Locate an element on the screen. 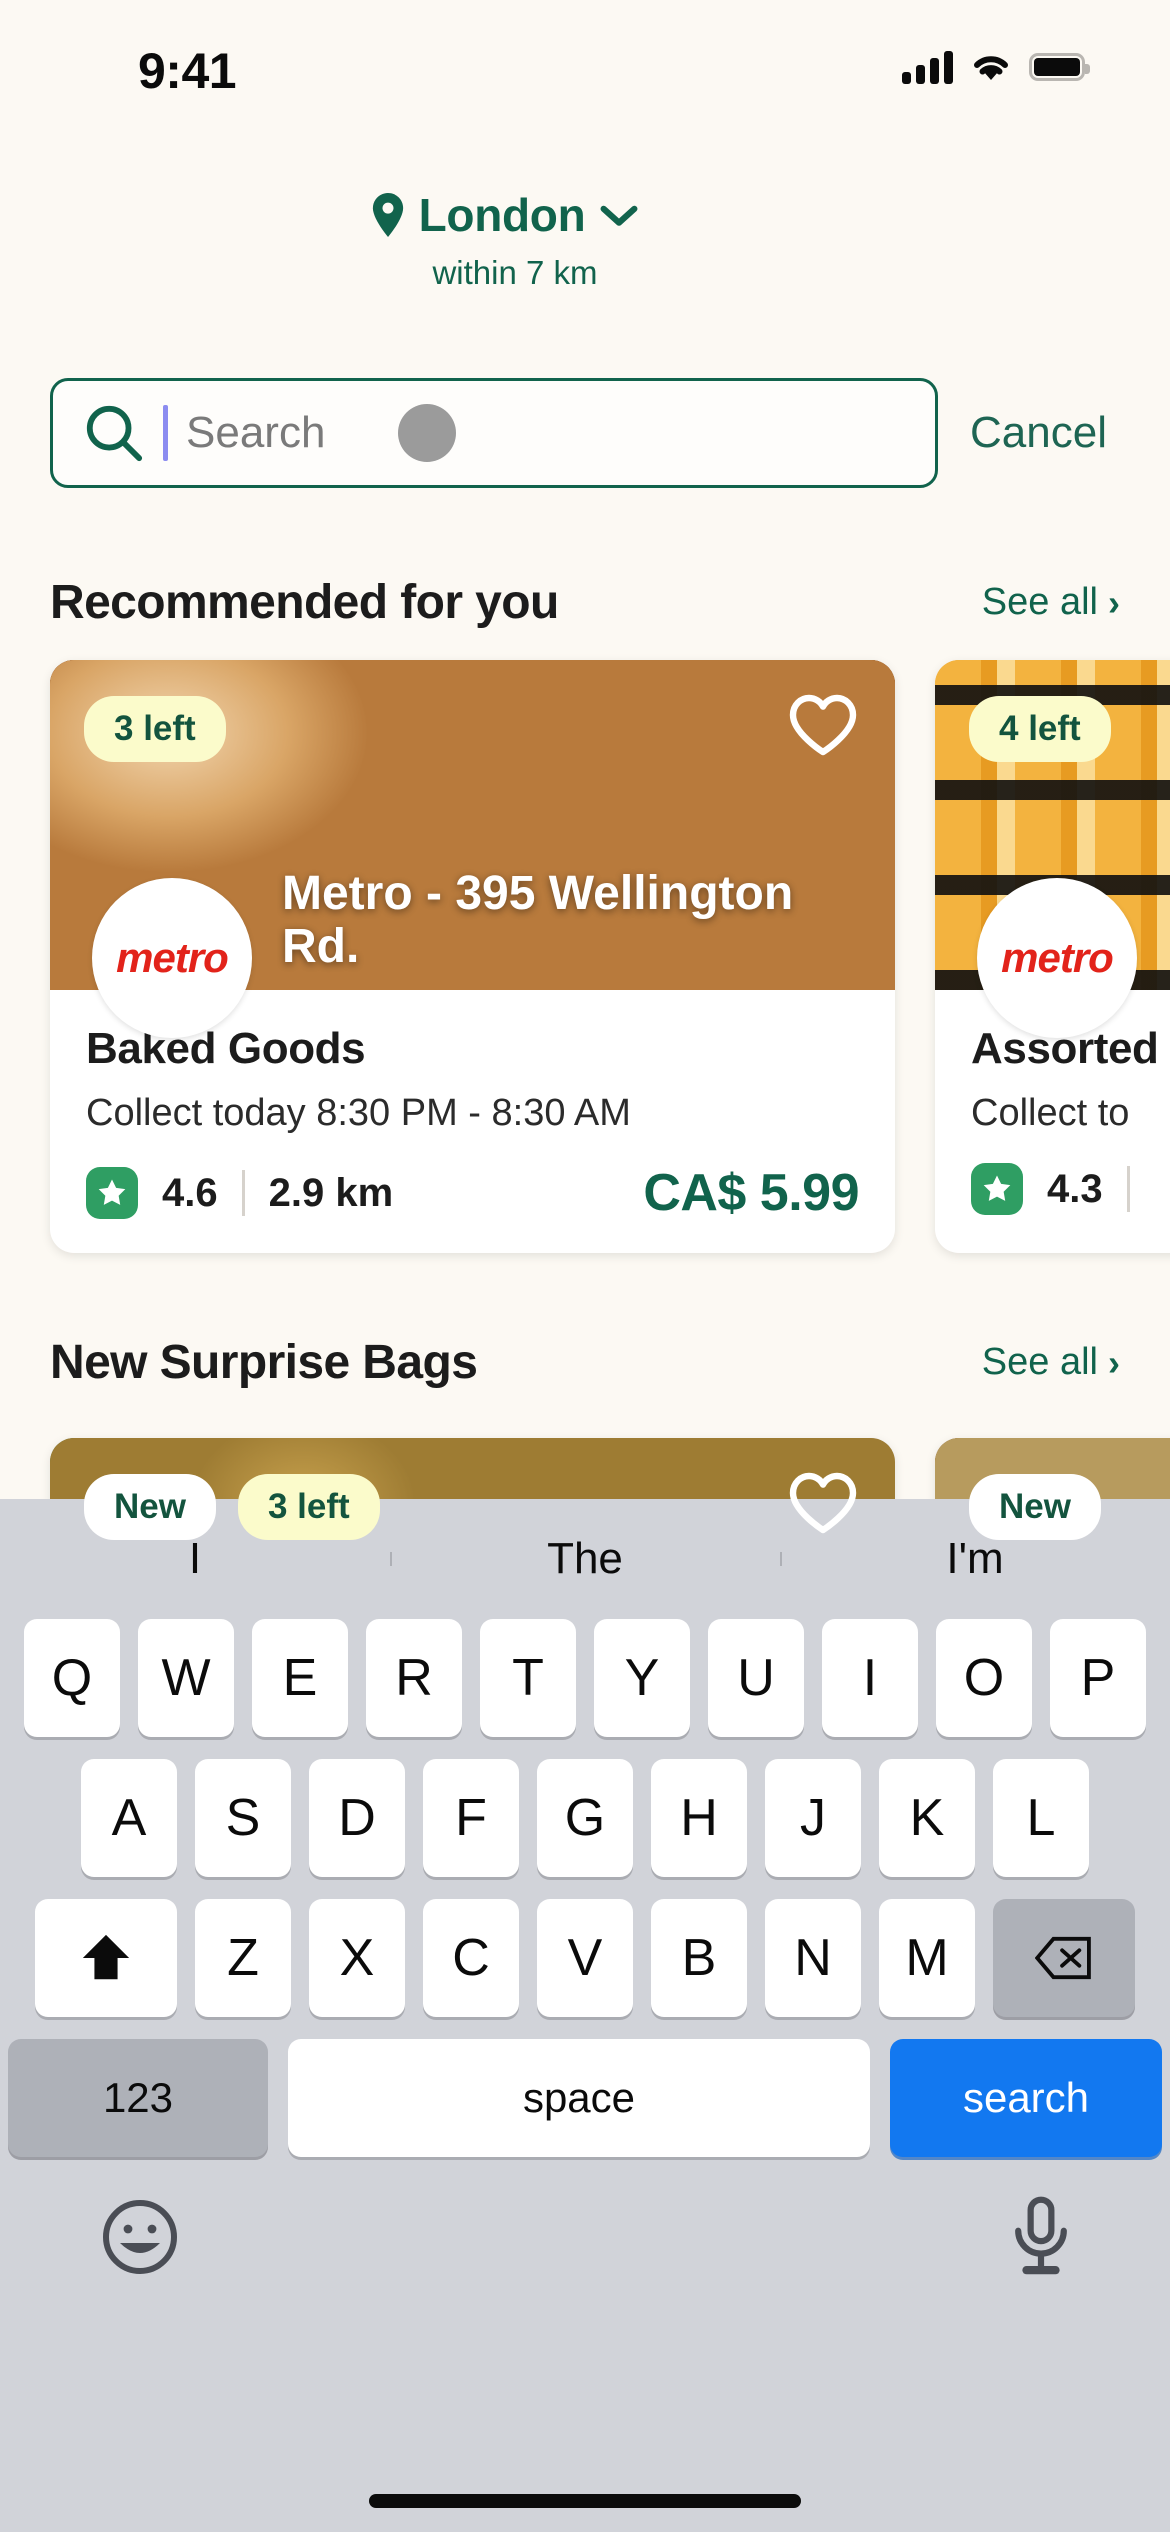 This screenshot has width=1170, height=2532. keyboard-row-4: 123 space search is located at coordinates (585, 2098).